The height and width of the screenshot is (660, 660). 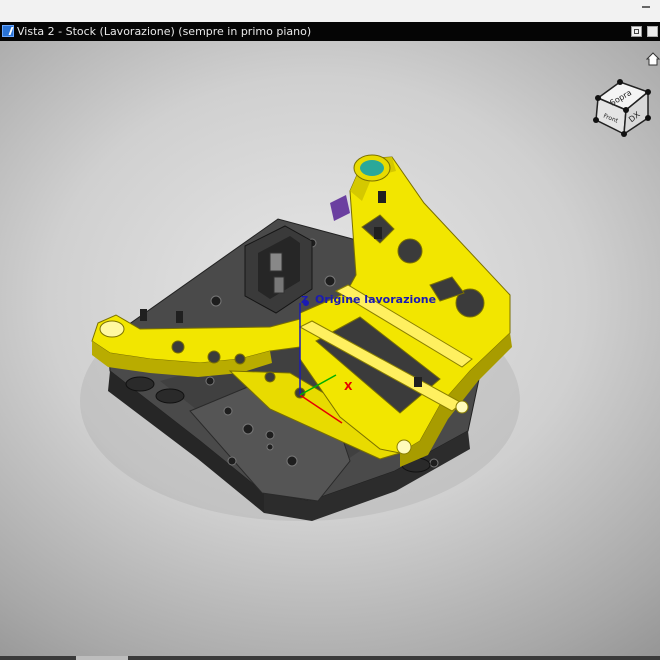 I want to click on top-strip, so click(x=330, y=11).